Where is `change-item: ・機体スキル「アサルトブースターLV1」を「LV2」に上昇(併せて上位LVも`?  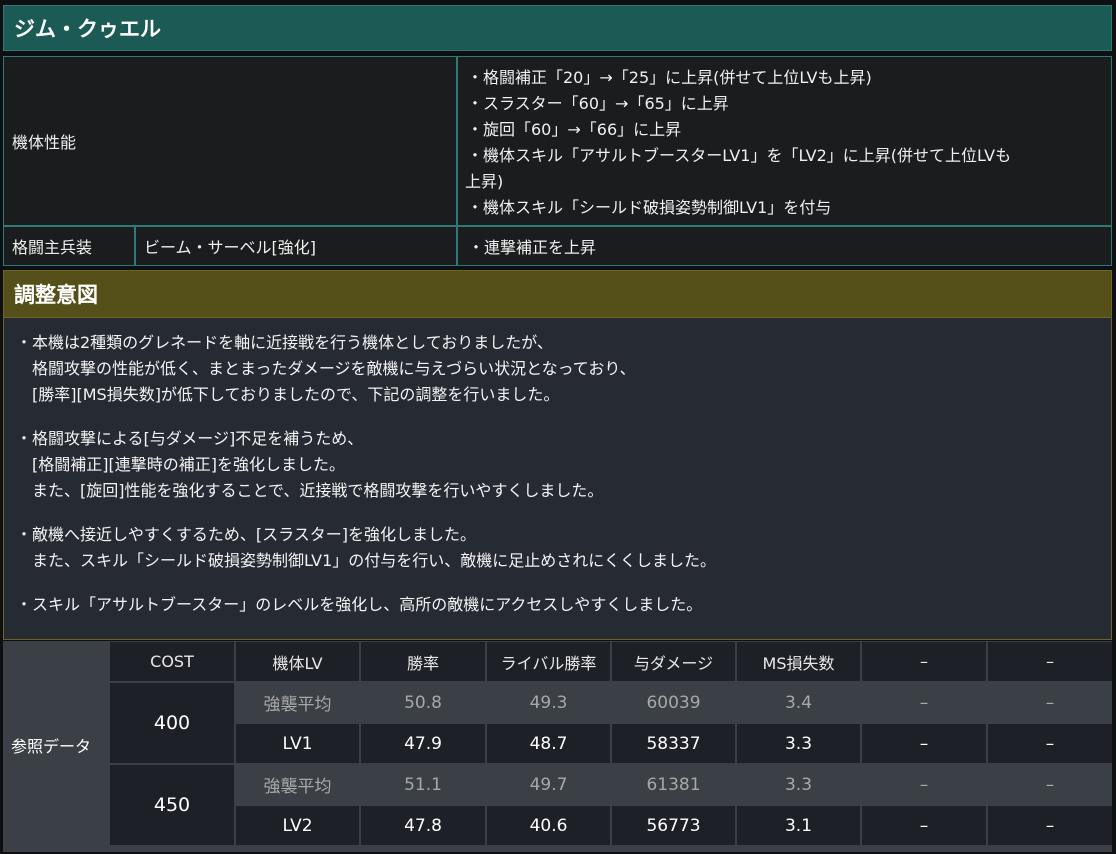 change-item: ・機体スキル「アサルトブースターLV1」を「LV2」に上昇(併せて上位LVも is located at coordinates (739, 155).